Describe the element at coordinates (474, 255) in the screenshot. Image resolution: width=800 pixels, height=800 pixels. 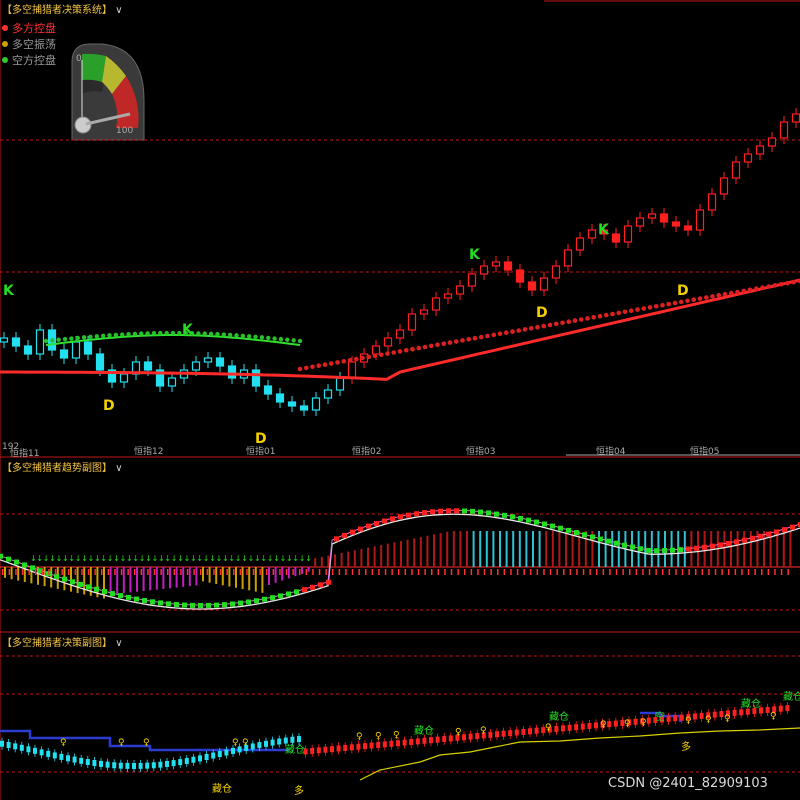
I see `signal-k: K` at that location.